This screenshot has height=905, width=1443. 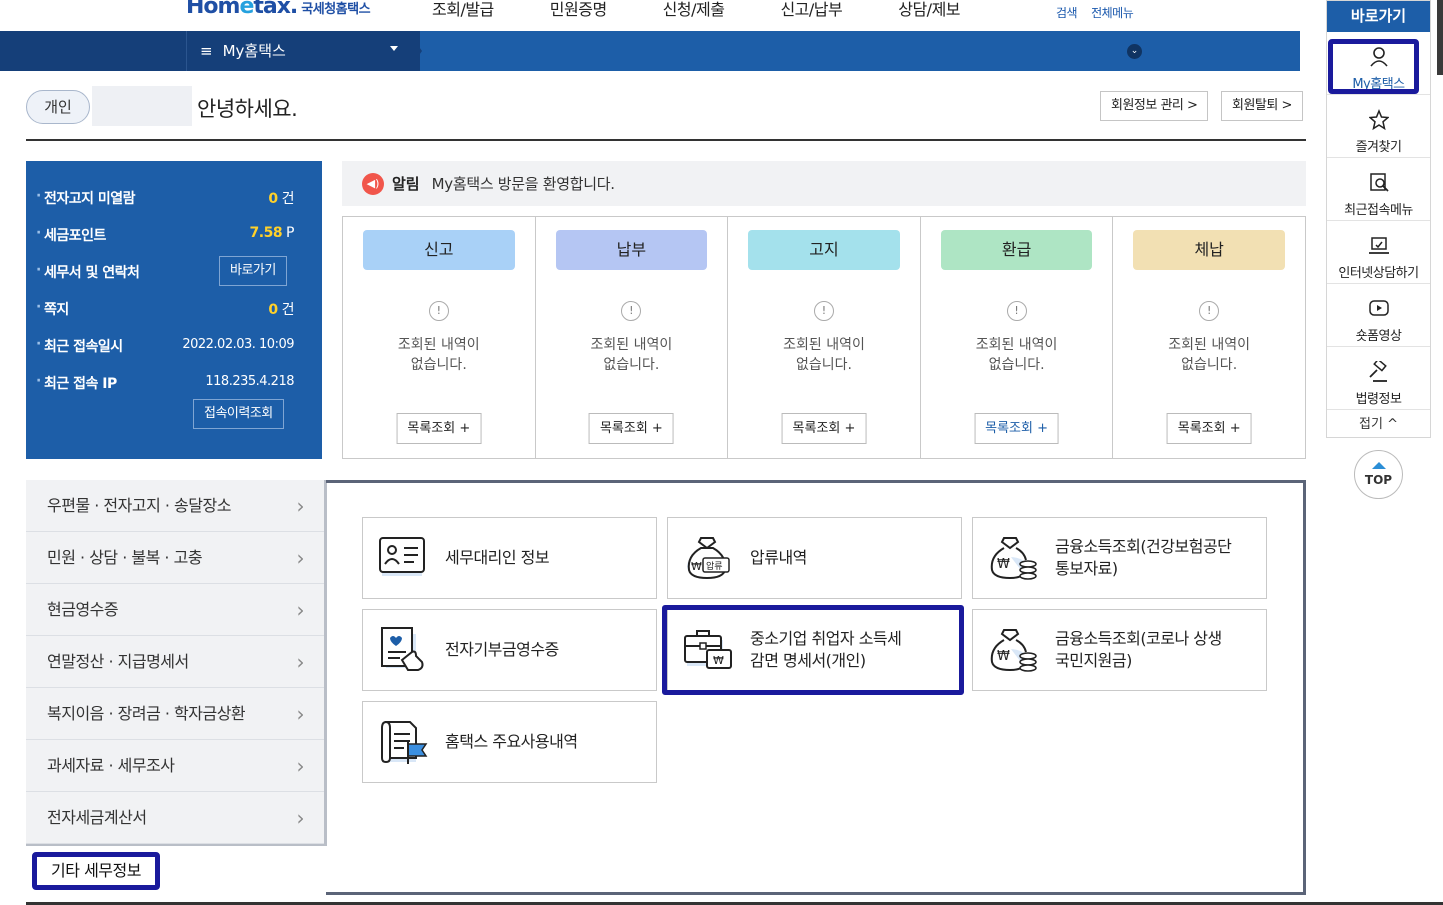 What do you see at coordinates (1378, 126) in the screenshot?
I see `quick-favorites: 즐겨찾기` at bounding box center [1378, 126].